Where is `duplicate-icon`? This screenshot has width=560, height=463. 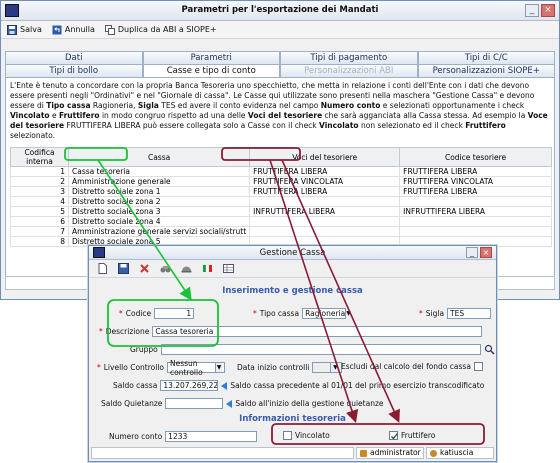
duplicate-icon is located at coordinates (109, 29).